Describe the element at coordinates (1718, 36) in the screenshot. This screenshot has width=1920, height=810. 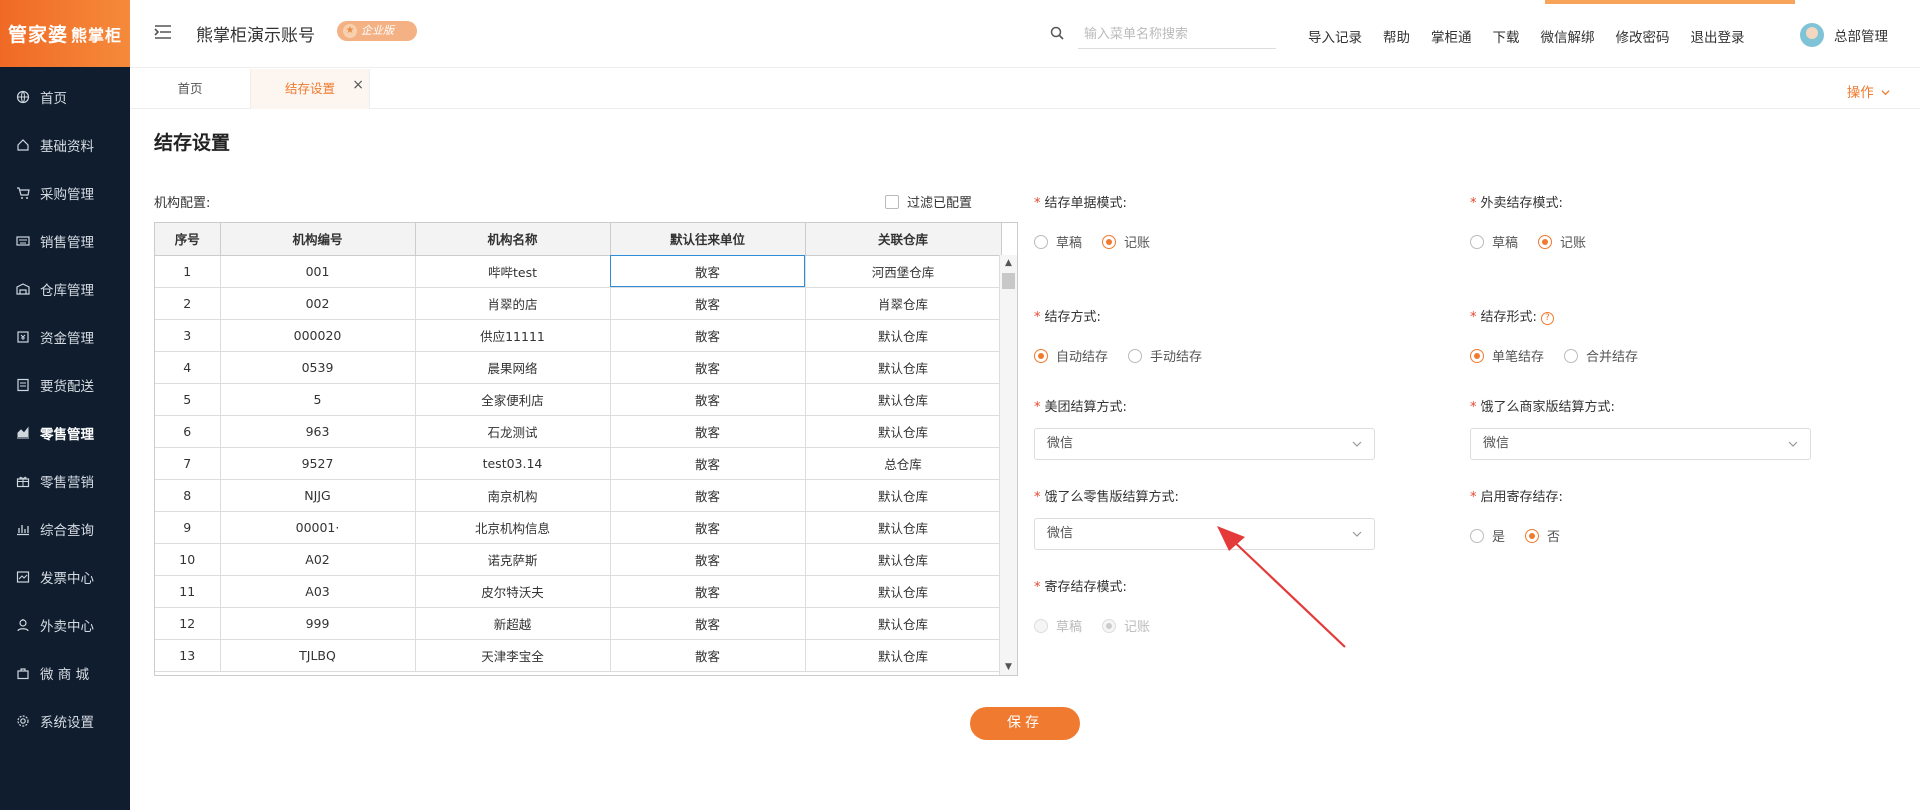
I see `header-link: 退出登录` at that location.